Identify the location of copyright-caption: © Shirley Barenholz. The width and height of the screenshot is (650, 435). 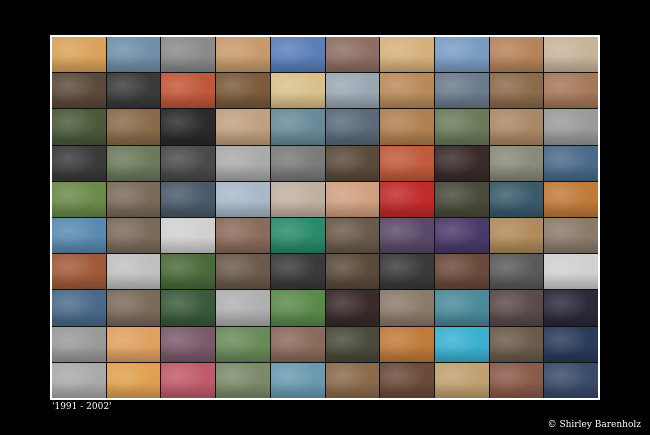
(594, 425).